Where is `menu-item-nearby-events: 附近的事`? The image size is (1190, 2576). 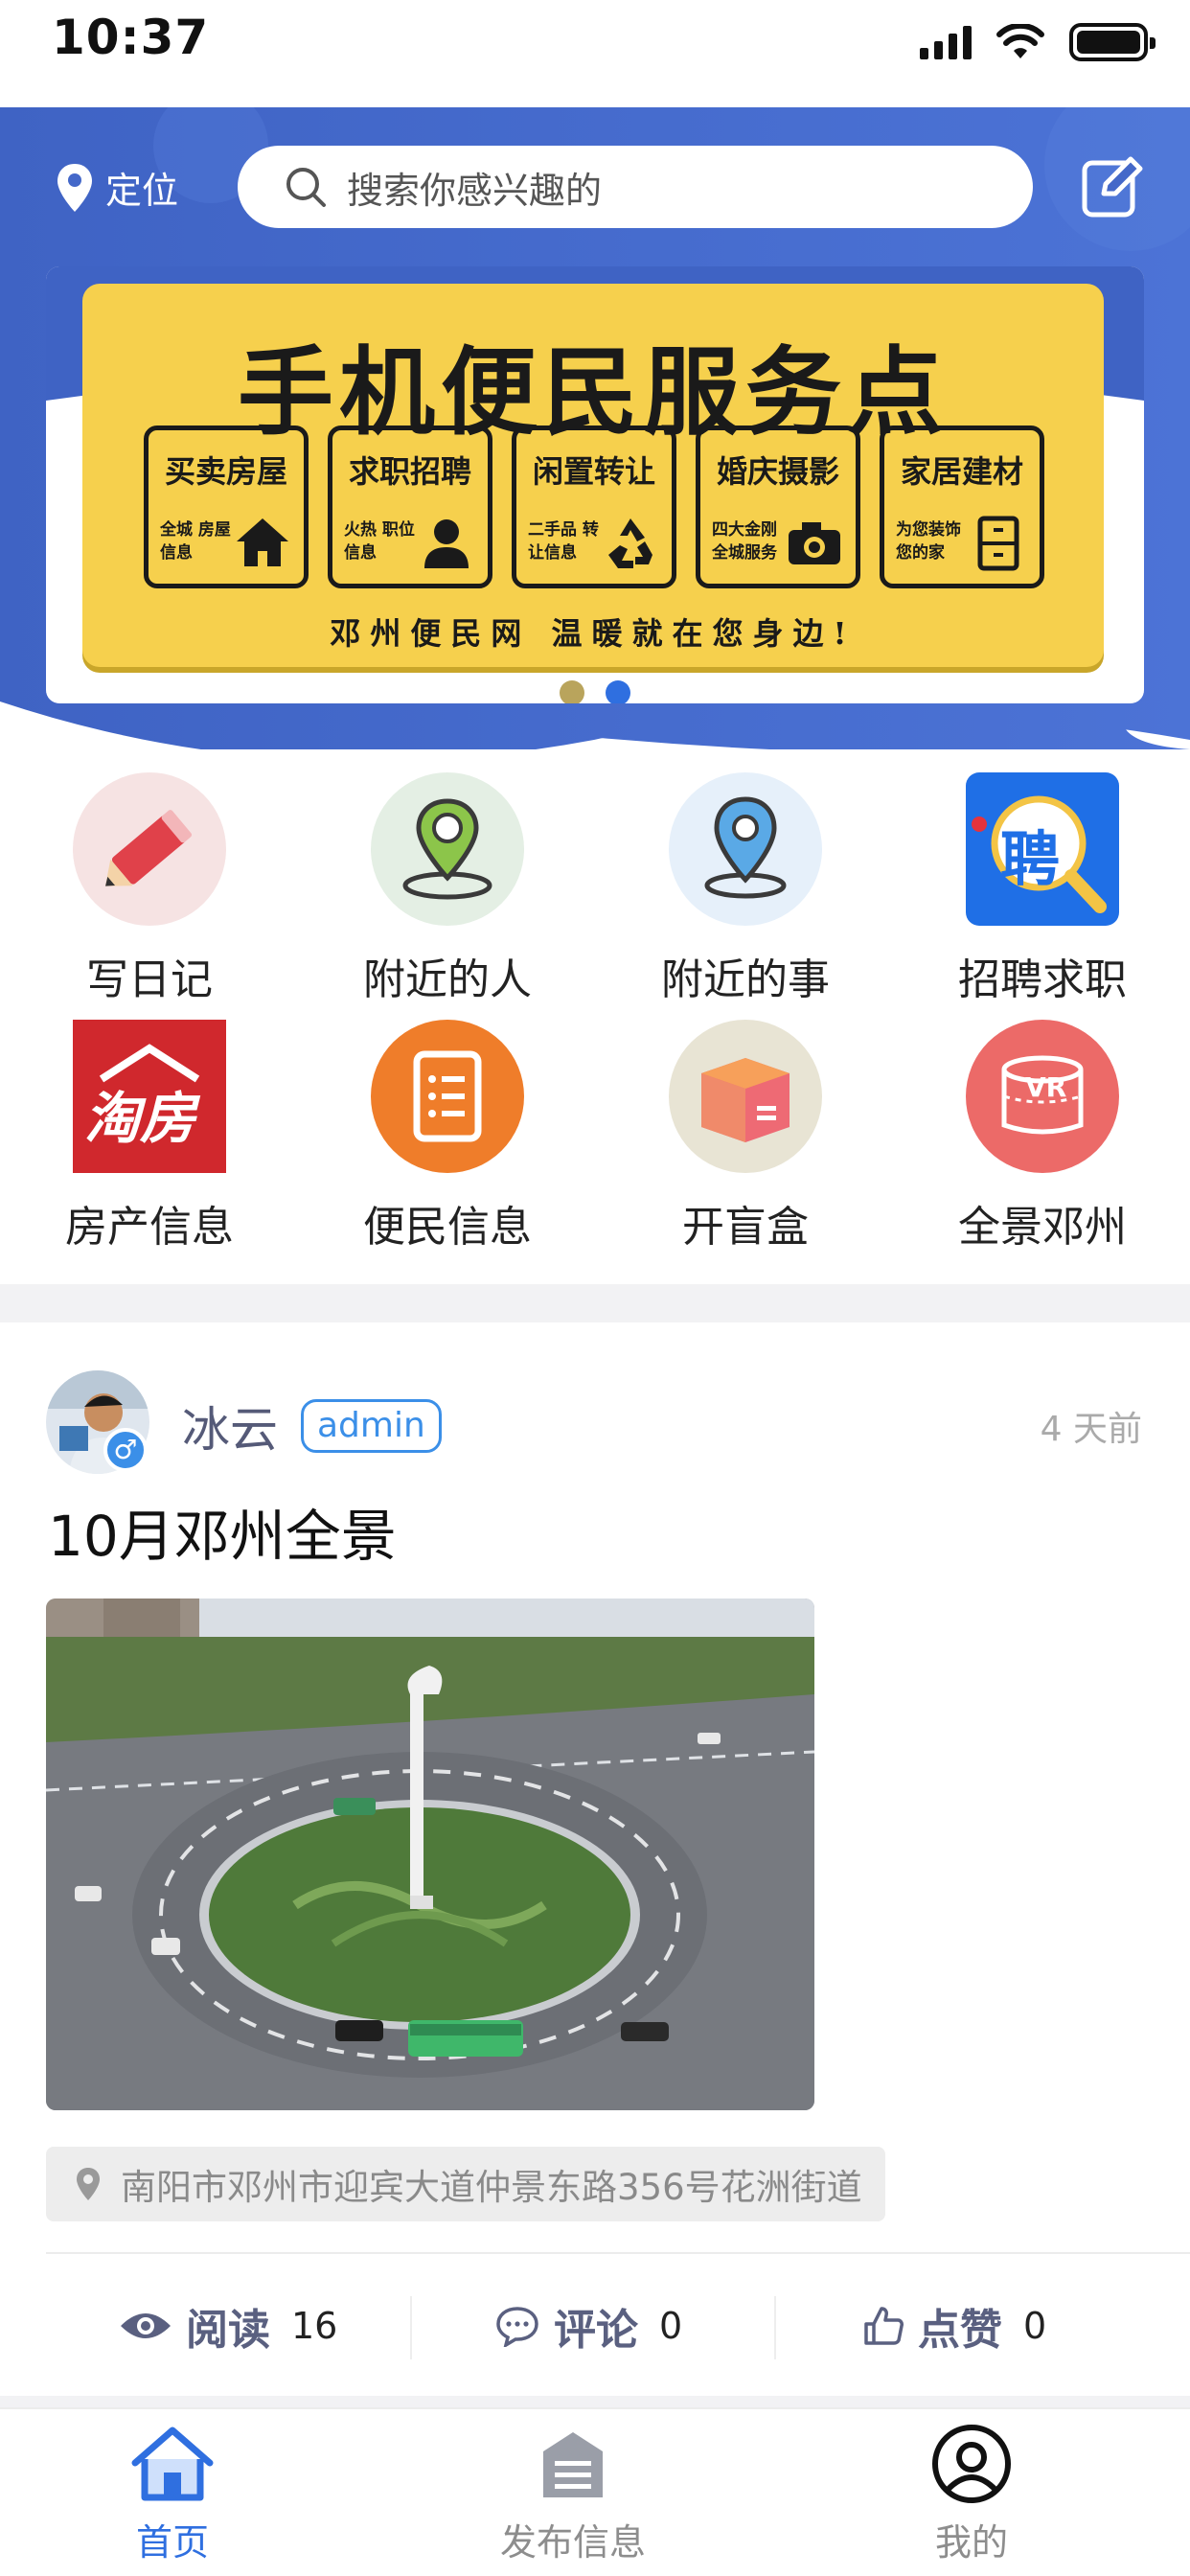 menu-item-nearby-events: 附近的事 is located at coordinates (746, 892).